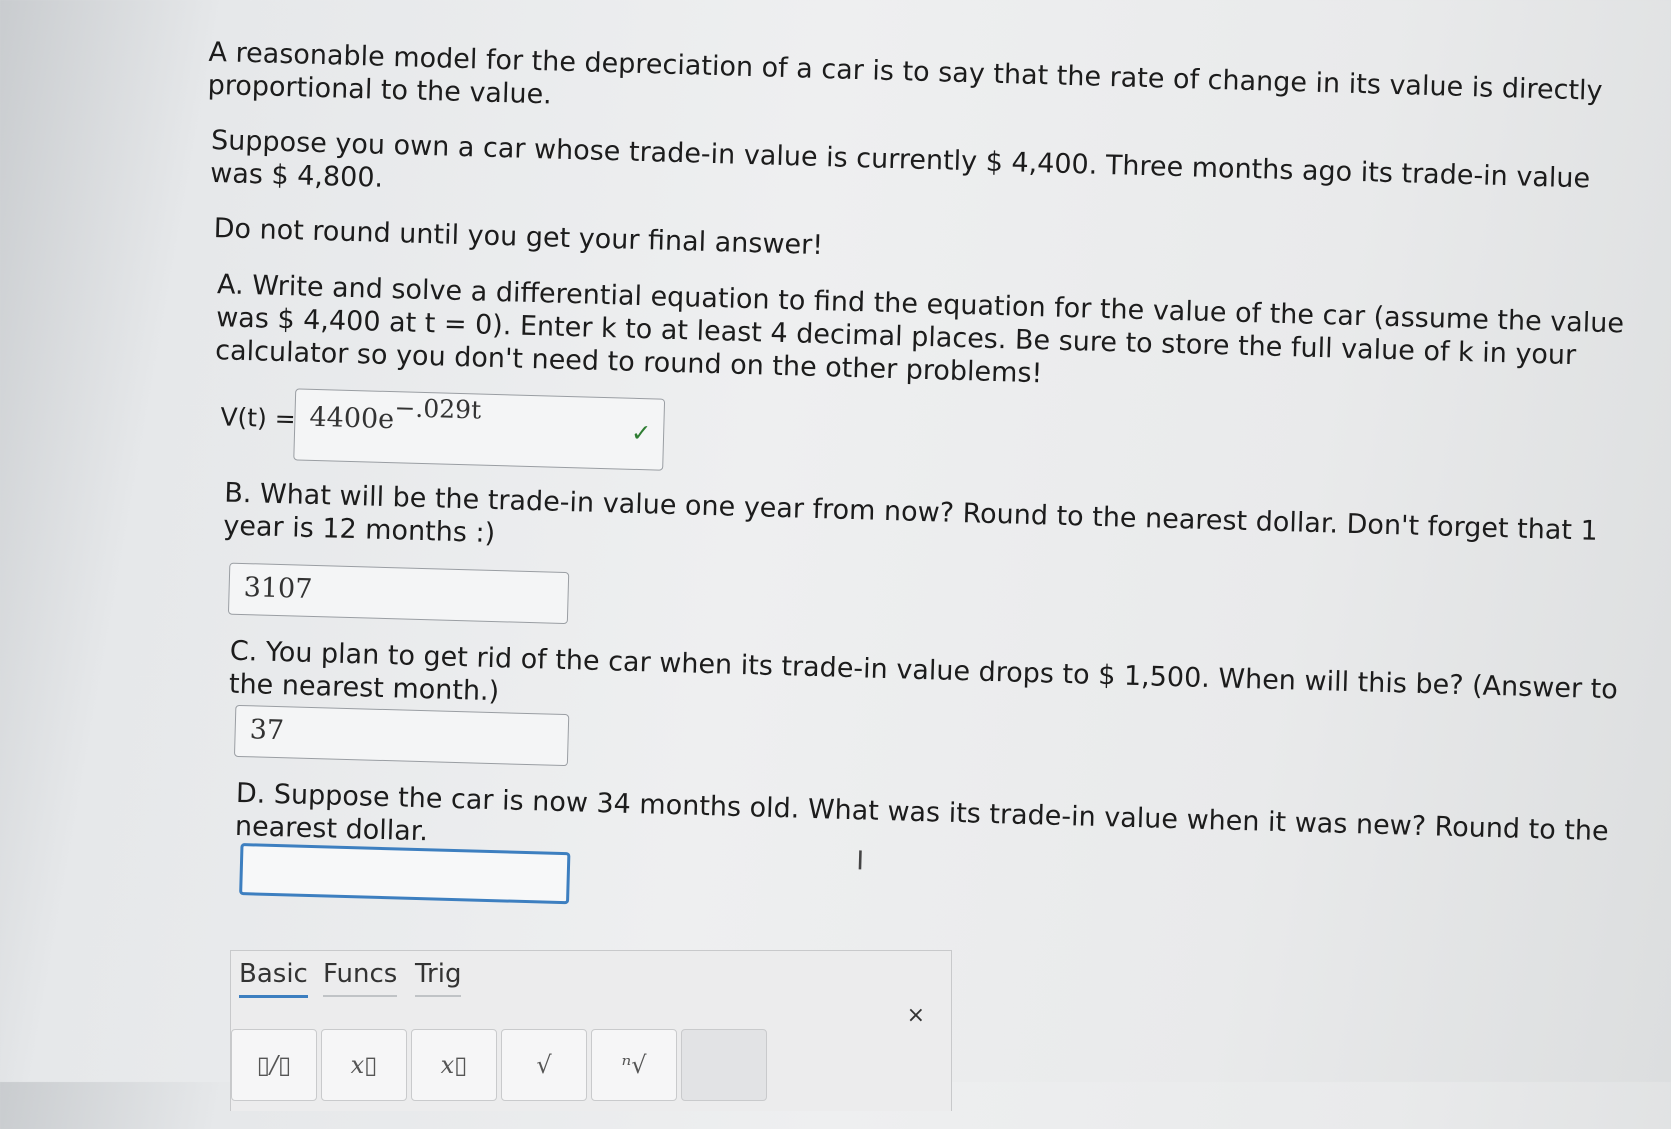  I want to click on tab-trig: Trig, so click(438, 978).